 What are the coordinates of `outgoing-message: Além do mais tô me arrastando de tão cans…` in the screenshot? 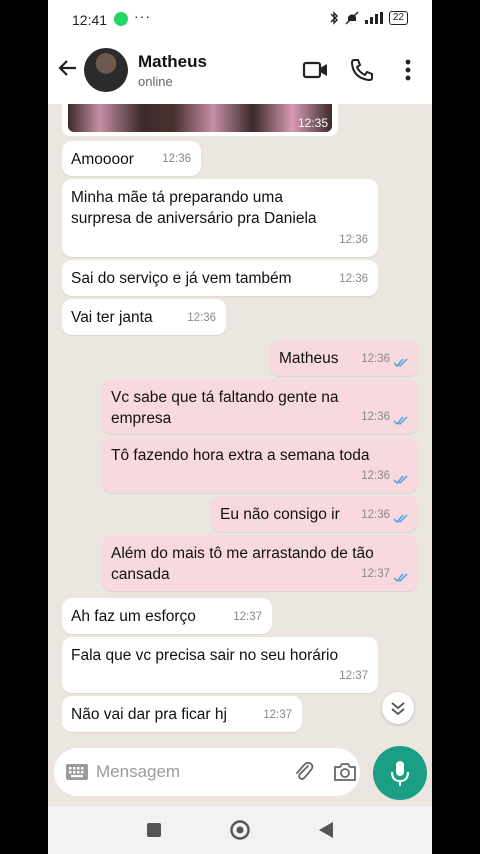 It's located at (260, 563).